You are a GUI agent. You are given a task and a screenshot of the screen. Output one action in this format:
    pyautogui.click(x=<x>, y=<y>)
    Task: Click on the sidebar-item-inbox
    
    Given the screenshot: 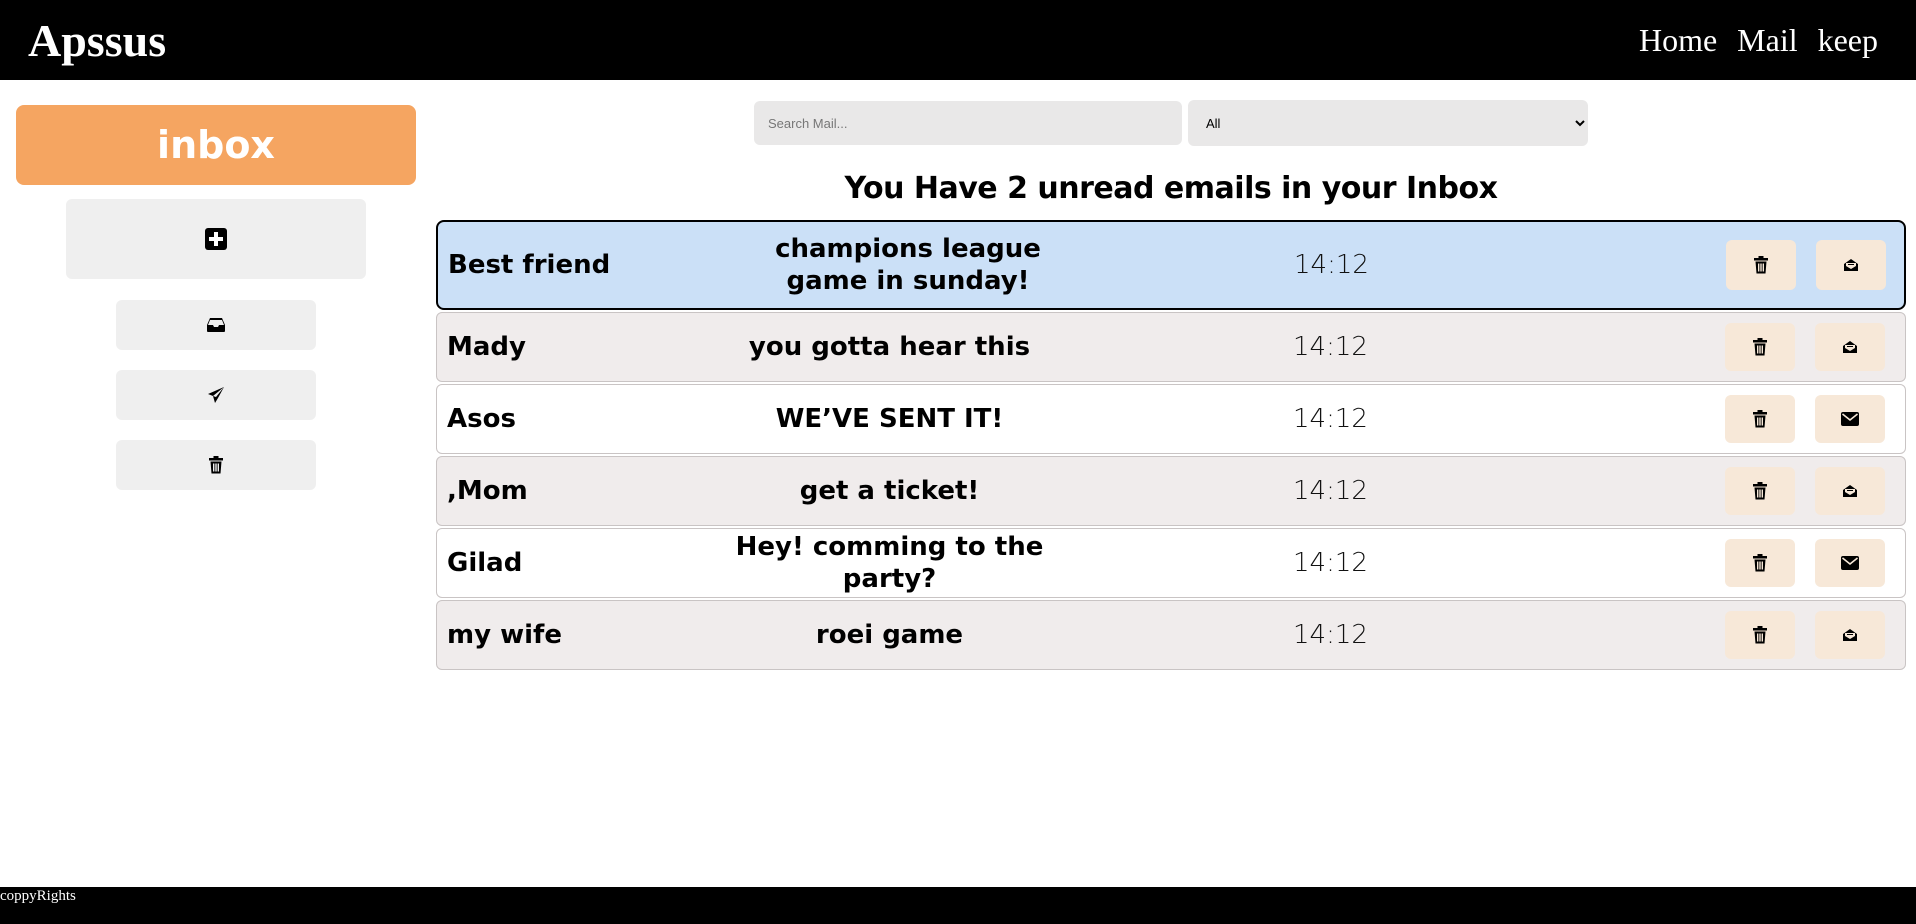 What is the action you would take?
    pyautogui.click(x=216, y=325)
    